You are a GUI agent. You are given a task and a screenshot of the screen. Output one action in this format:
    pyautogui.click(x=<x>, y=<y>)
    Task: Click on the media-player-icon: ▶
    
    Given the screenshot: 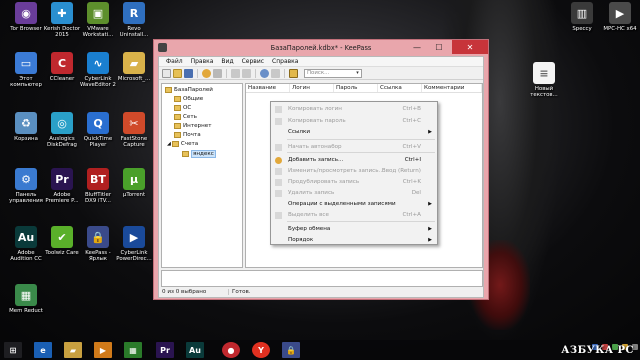 What is the action you would take?
    pyautogui.click(x=103, y=350)
    